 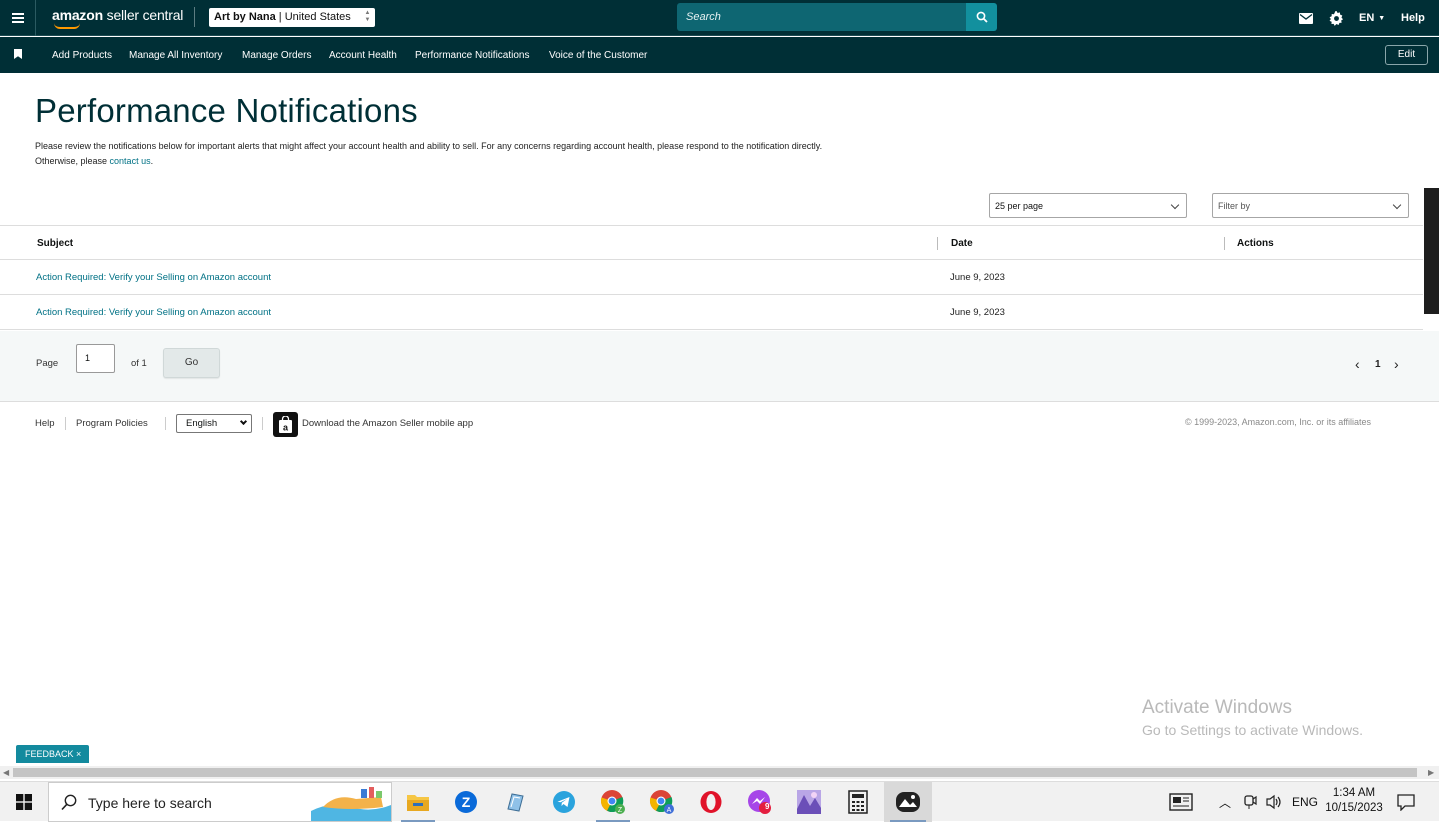 What do you see at coordinates (387, 423) in the screenshot?
I see `download-app-link: Download the Amazon Seller mobile app` at bounding box center [387, 423].